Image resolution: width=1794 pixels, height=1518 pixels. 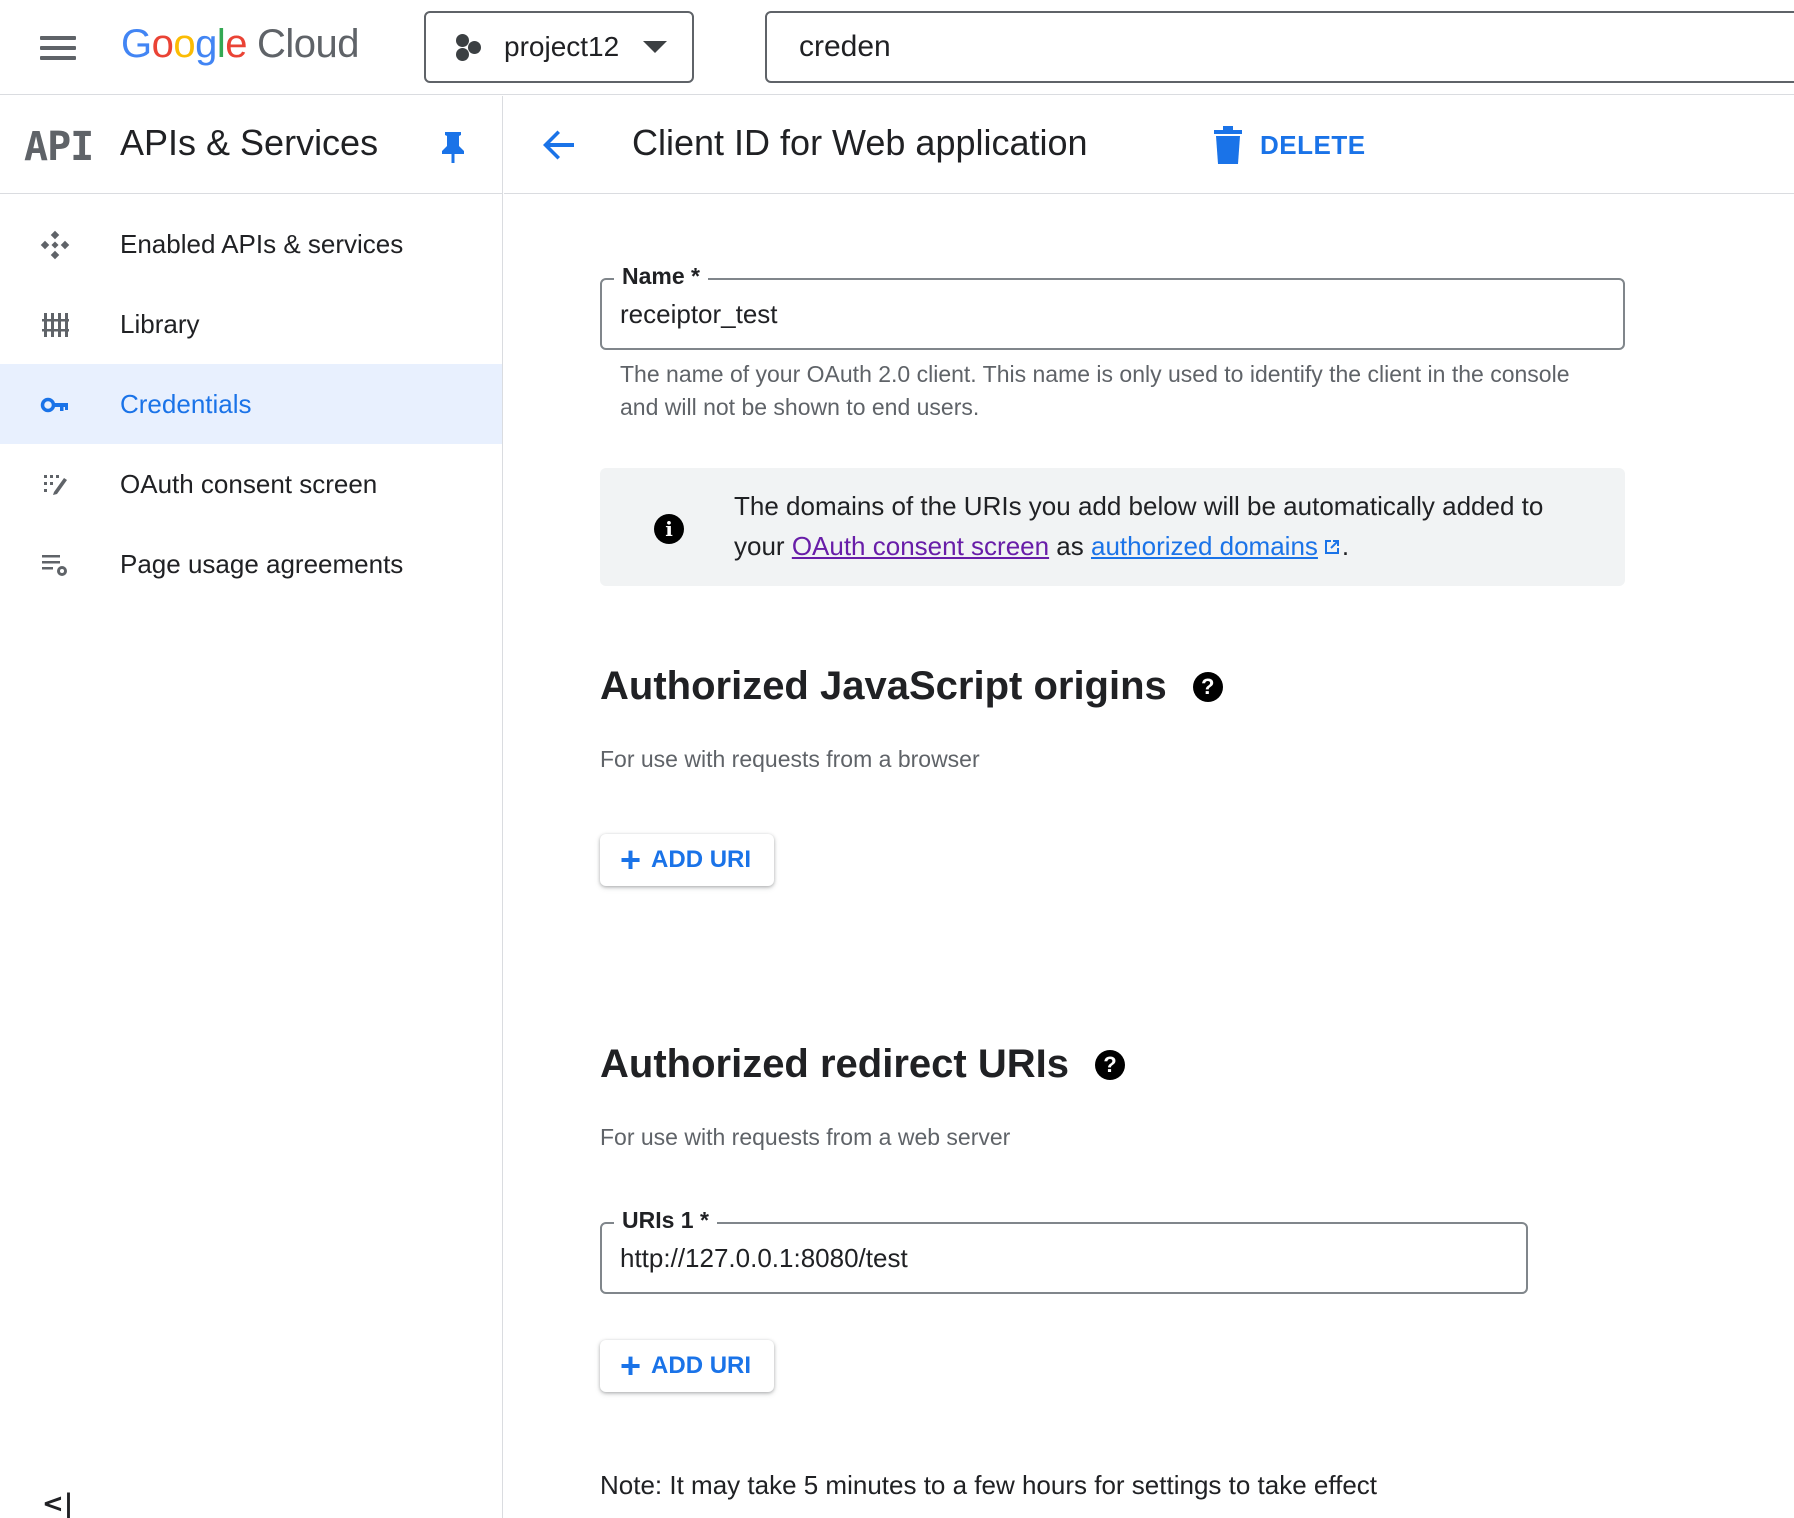 What do you see at coordinates (1064, 1258) in the screenshot?
I see `redirect-uri-input` at bounding box center [1064, 1258].